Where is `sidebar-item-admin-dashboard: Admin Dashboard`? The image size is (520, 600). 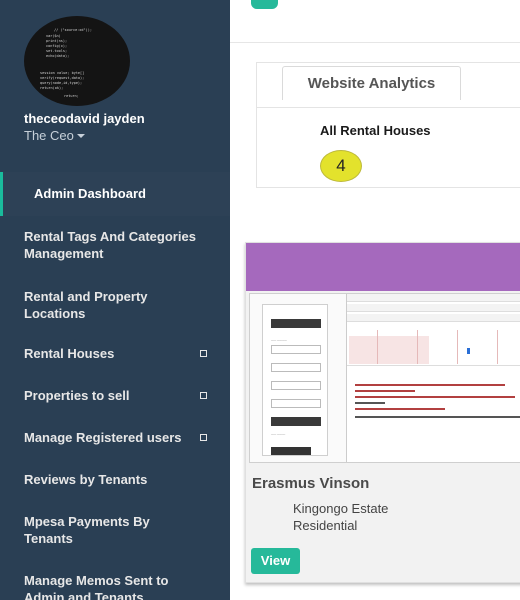 sidebar-item-admin-dashboard: Admin Dashboard is located at coordinates (115, 194).